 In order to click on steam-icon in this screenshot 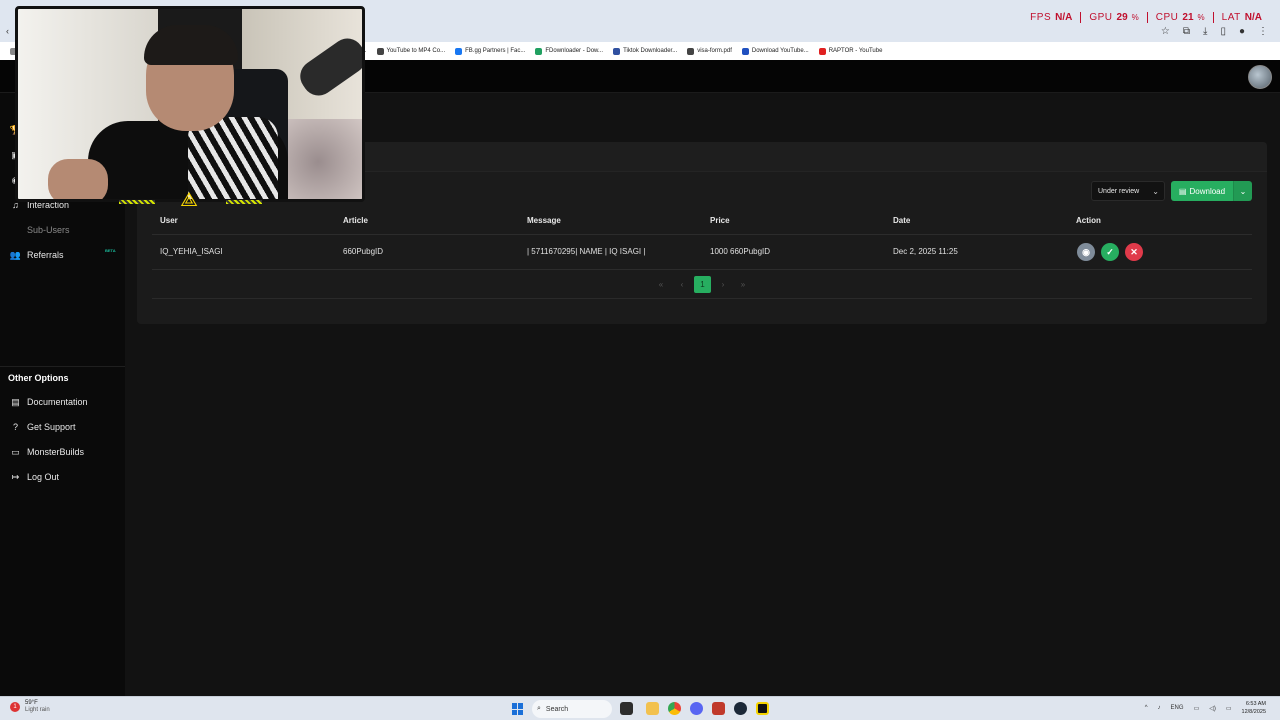, I will do `click(740, 708)`.